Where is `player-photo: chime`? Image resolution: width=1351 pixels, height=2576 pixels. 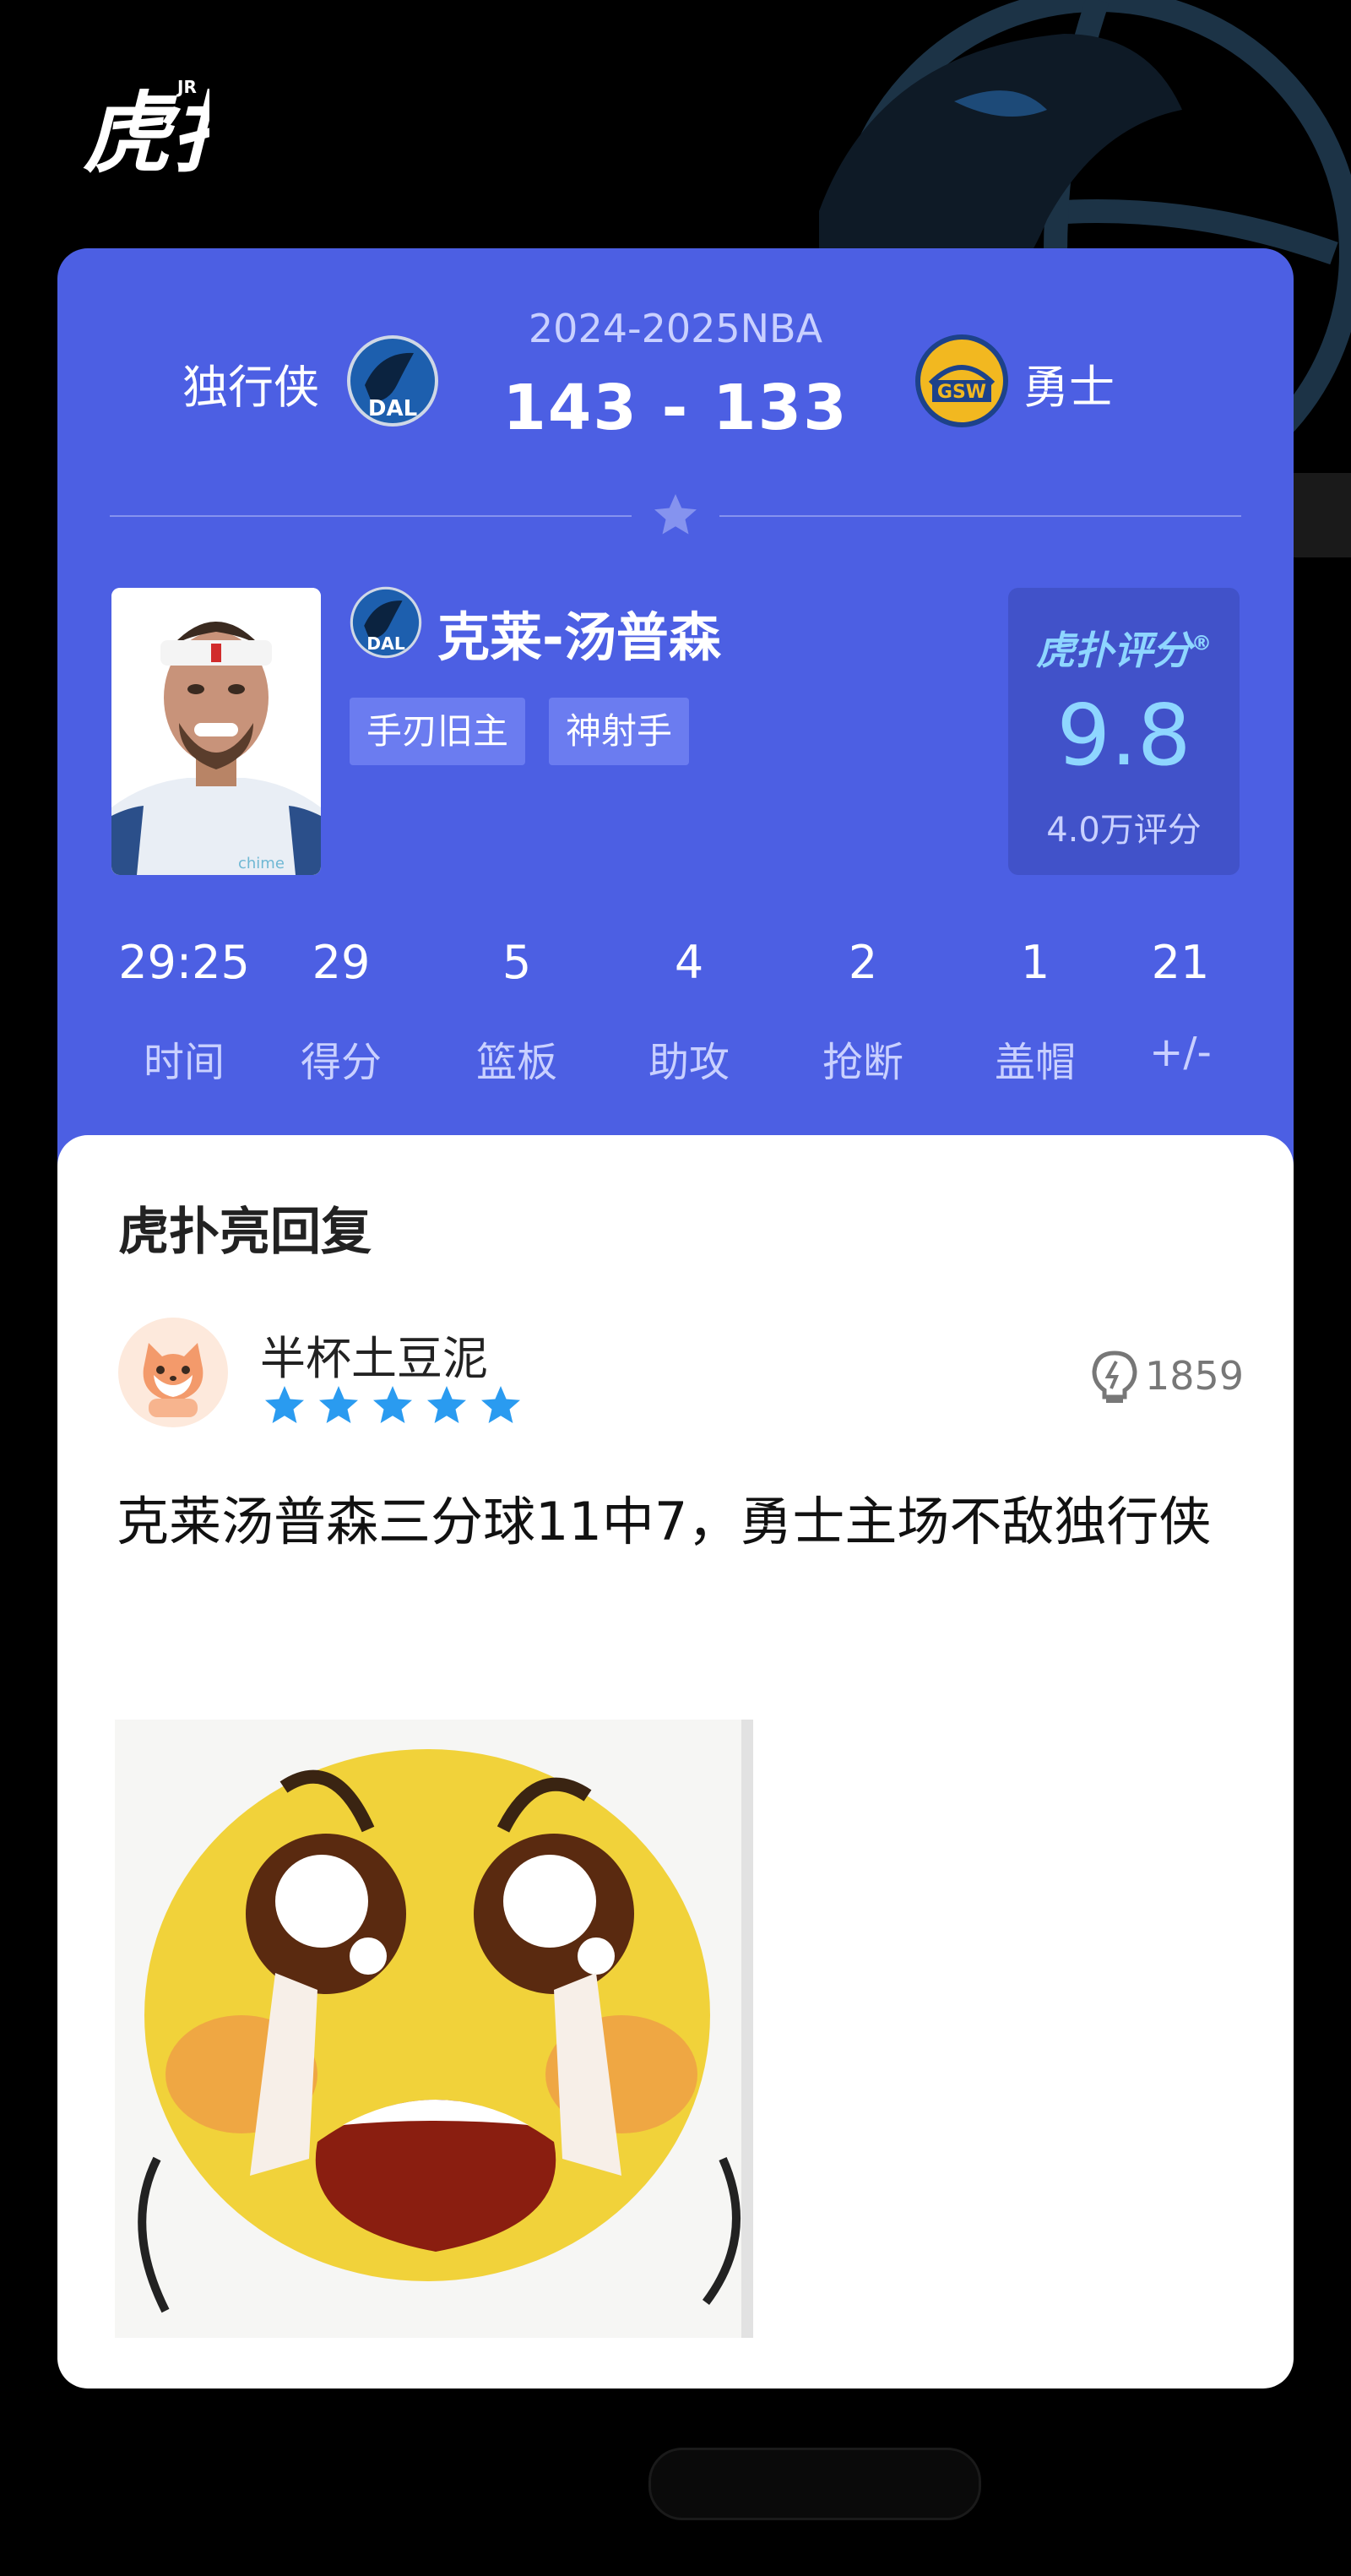
player-photo: chime is located at coordinates (216, 731).